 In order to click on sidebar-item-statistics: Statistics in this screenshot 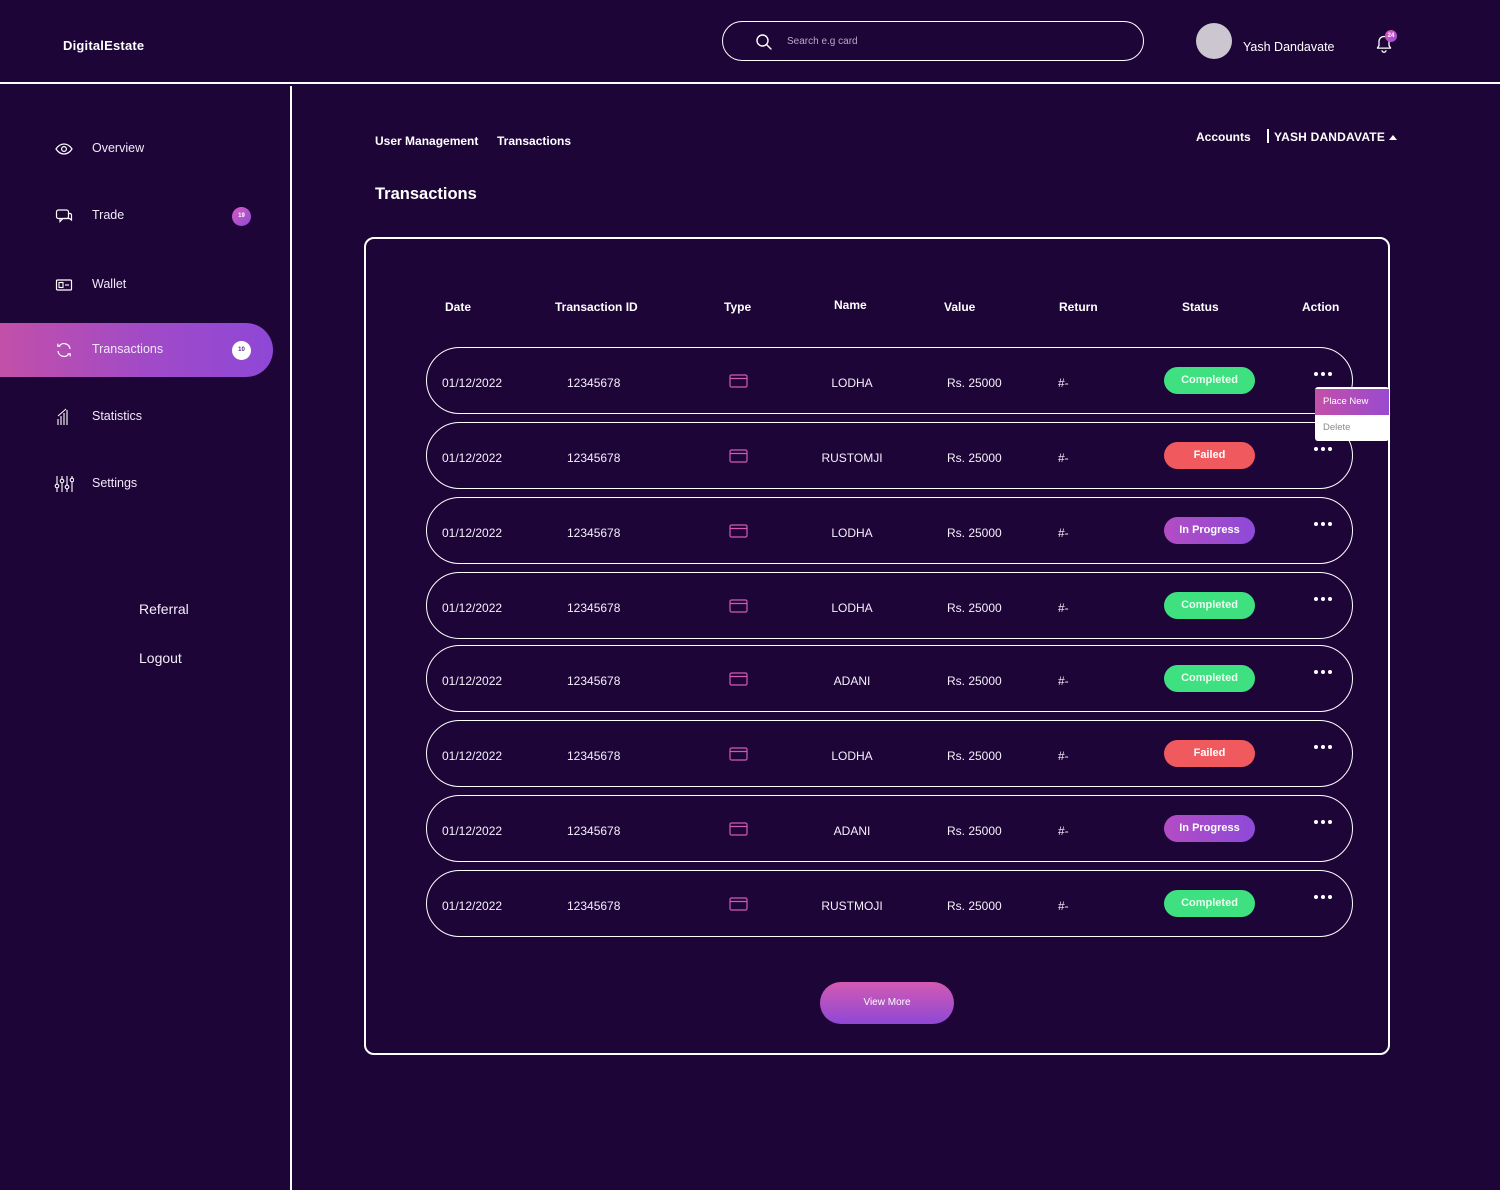, I will do `click(136, 417)`.